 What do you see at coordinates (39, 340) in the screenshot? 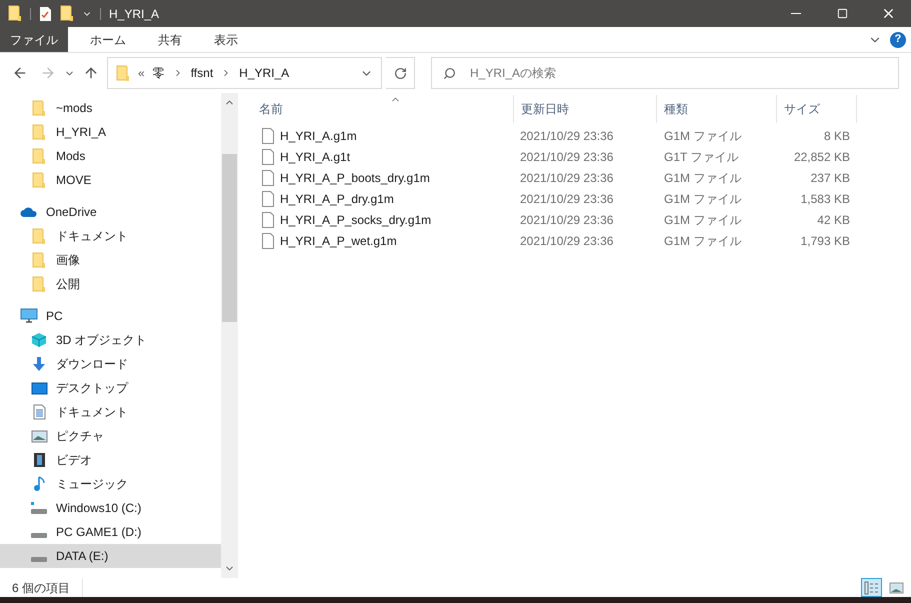
I see `cube-icon` at bounding box center [39, 340].